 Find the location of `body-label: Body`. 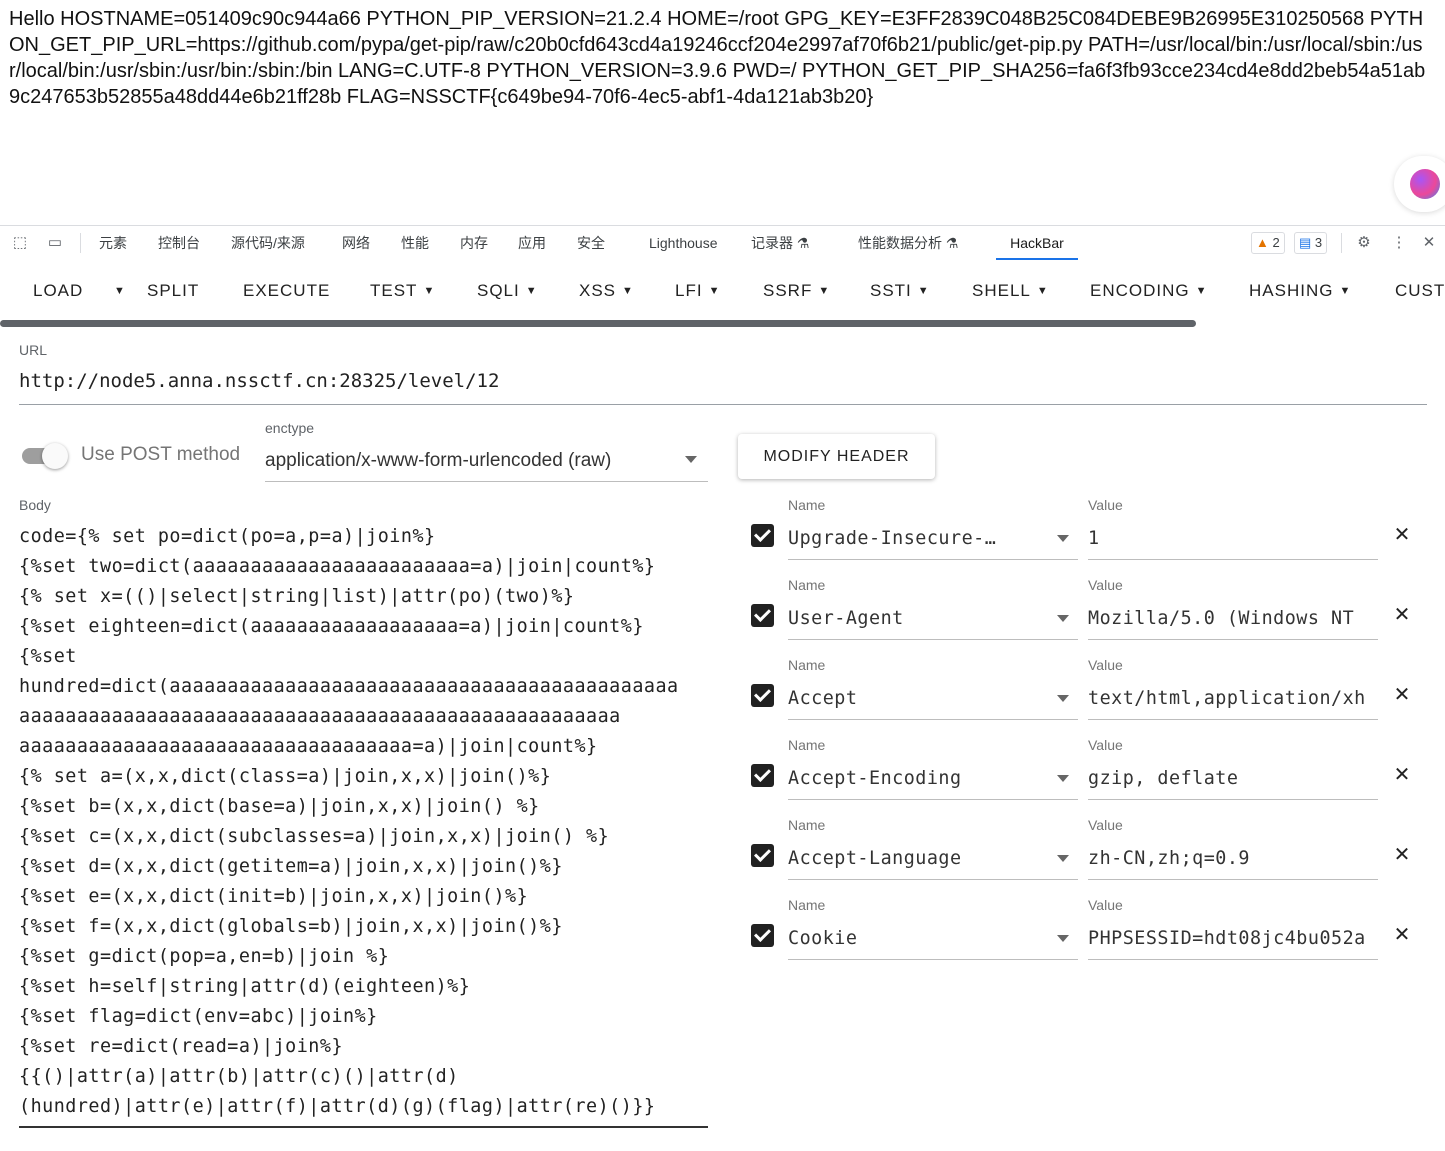

body-label: Body is located at coordinates (35, 505).